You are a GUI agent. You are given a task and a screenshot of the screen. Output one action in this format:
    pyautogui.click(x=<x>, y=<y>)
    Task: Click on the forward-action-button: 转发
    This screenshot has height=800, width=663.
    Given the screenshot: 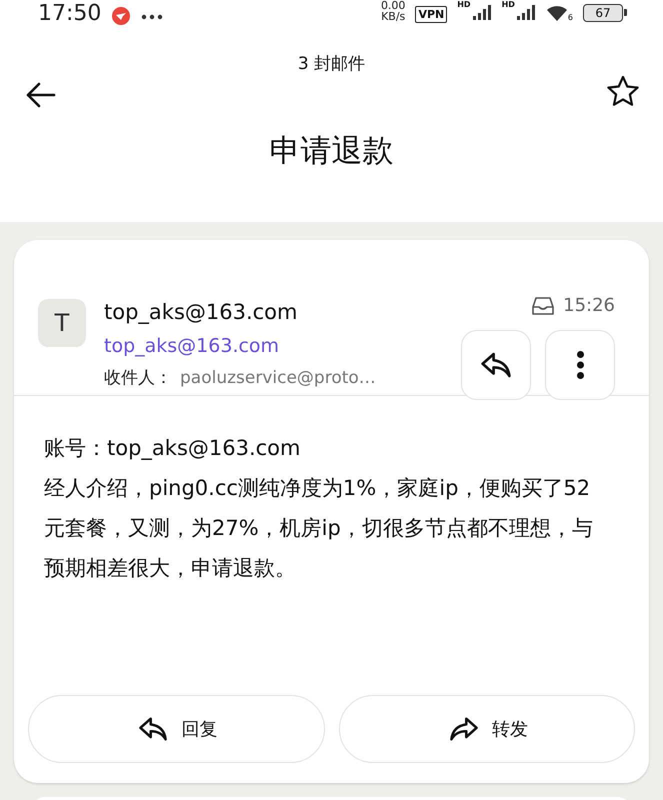 What is the action you would take?
    pyautogui.click(x=486, y=729)
    